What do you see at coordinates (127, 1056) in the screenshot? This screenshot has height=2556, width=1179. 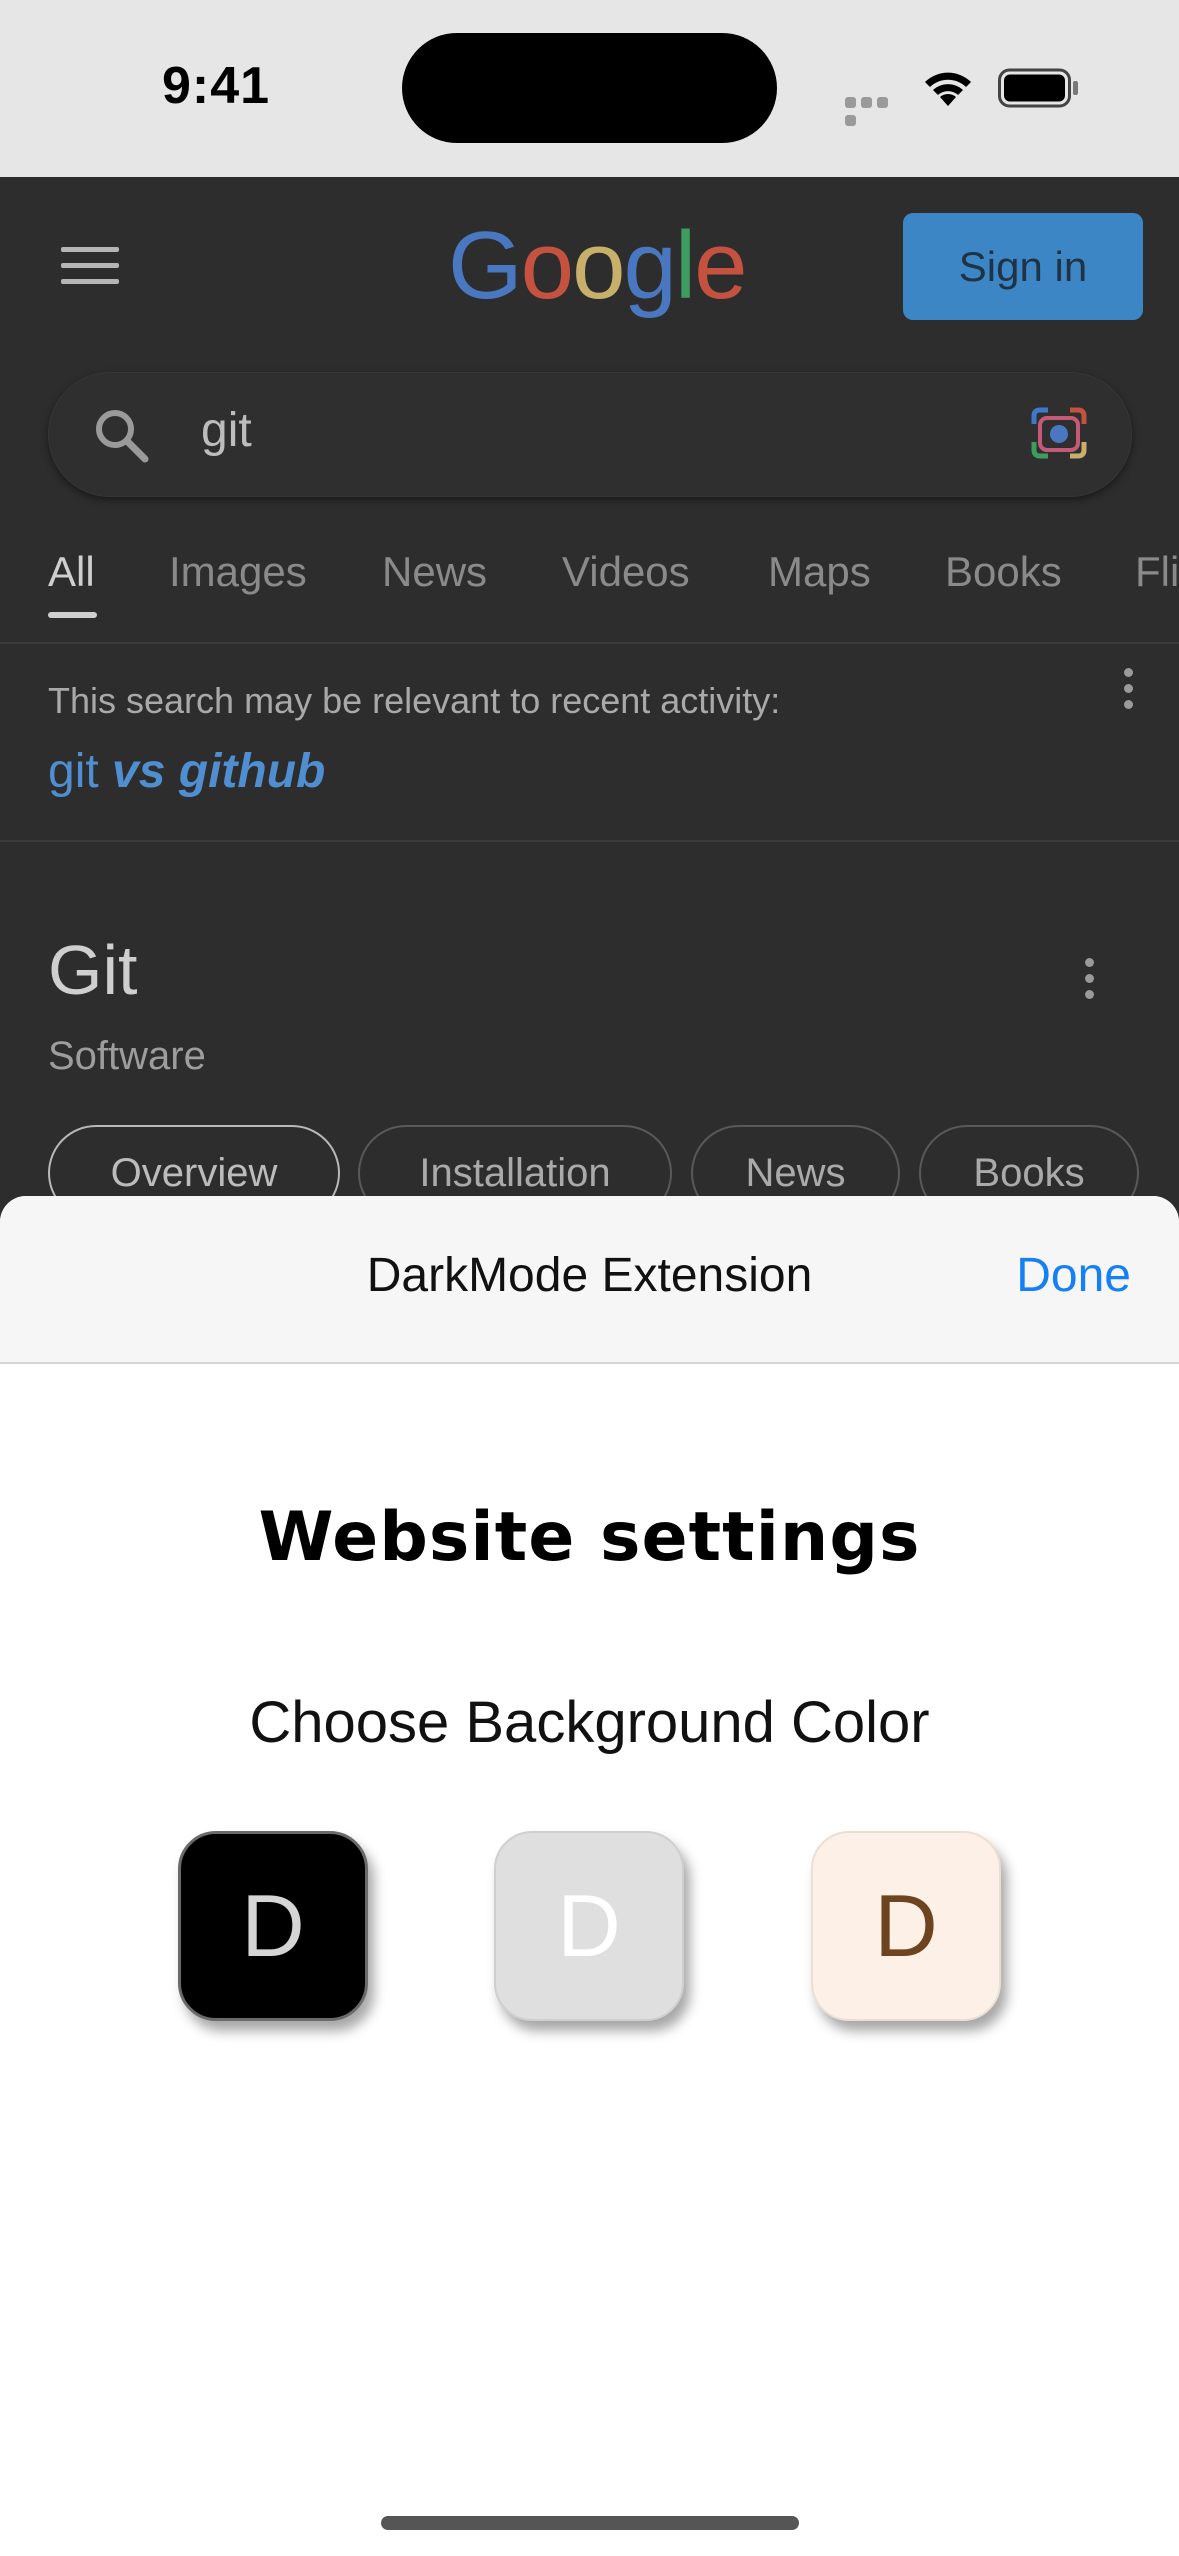 I see `knowledge-panel-subtitle: Software` at bounding box center [127, 1056].